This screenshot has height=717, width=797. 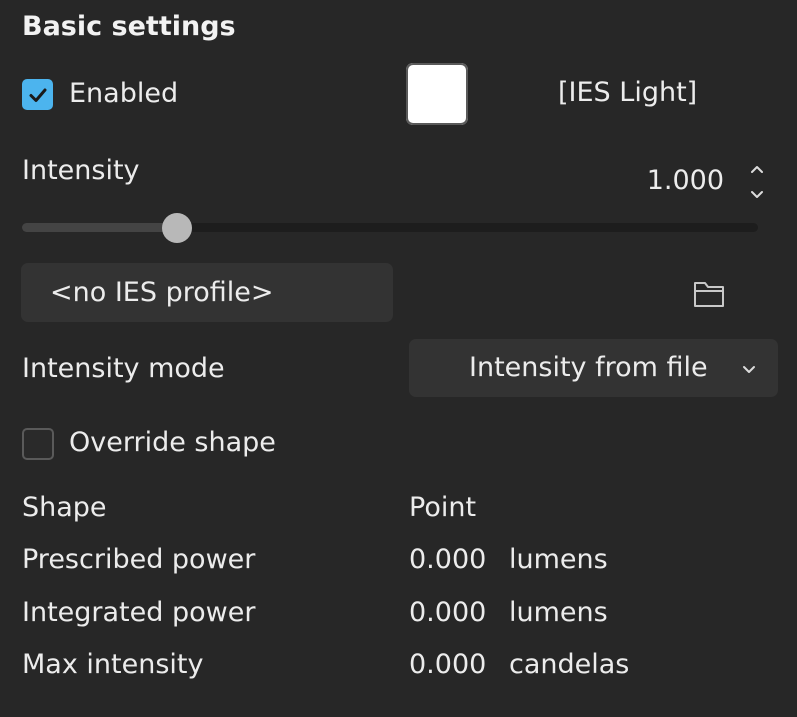 What do you see at coordinates (139, 612) in the screenshot?
I see `integrated-power-label: Integrated power` at bounding box center [139, 612].